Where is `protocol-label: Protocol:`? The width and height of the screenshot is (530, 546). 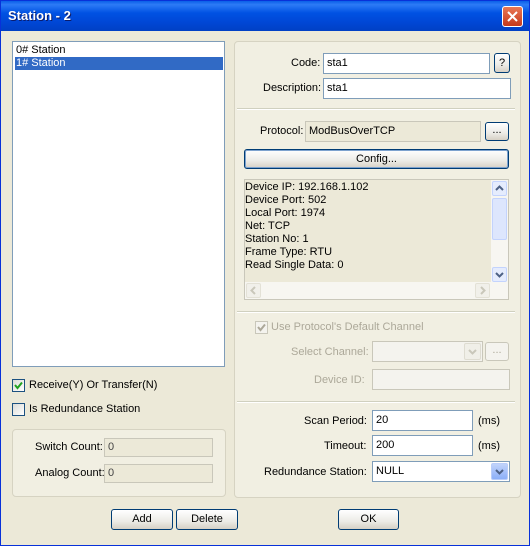
protocol-label: Protocol: is located at coordinates (282, 131).